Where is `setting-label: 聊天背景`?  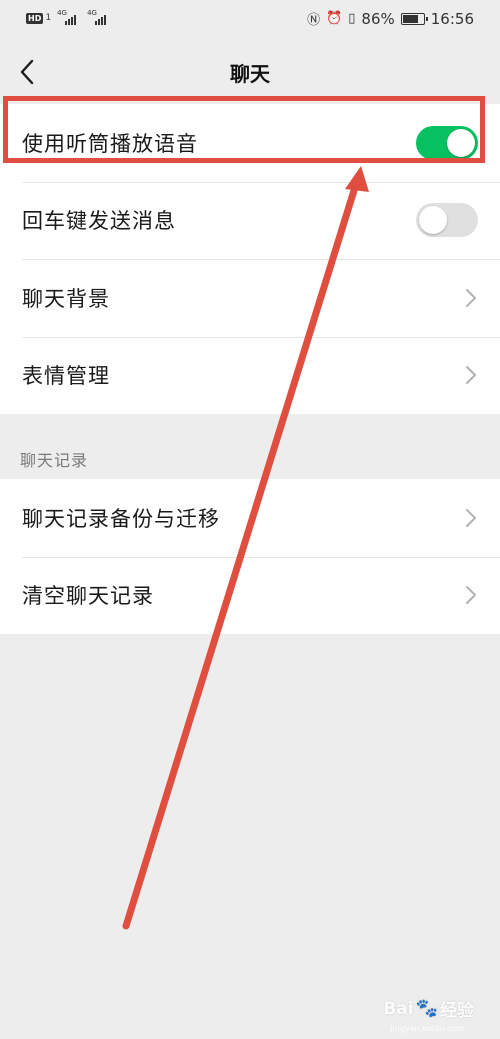
setting-label: 聊天背景 is located at coordinates (66, 298).